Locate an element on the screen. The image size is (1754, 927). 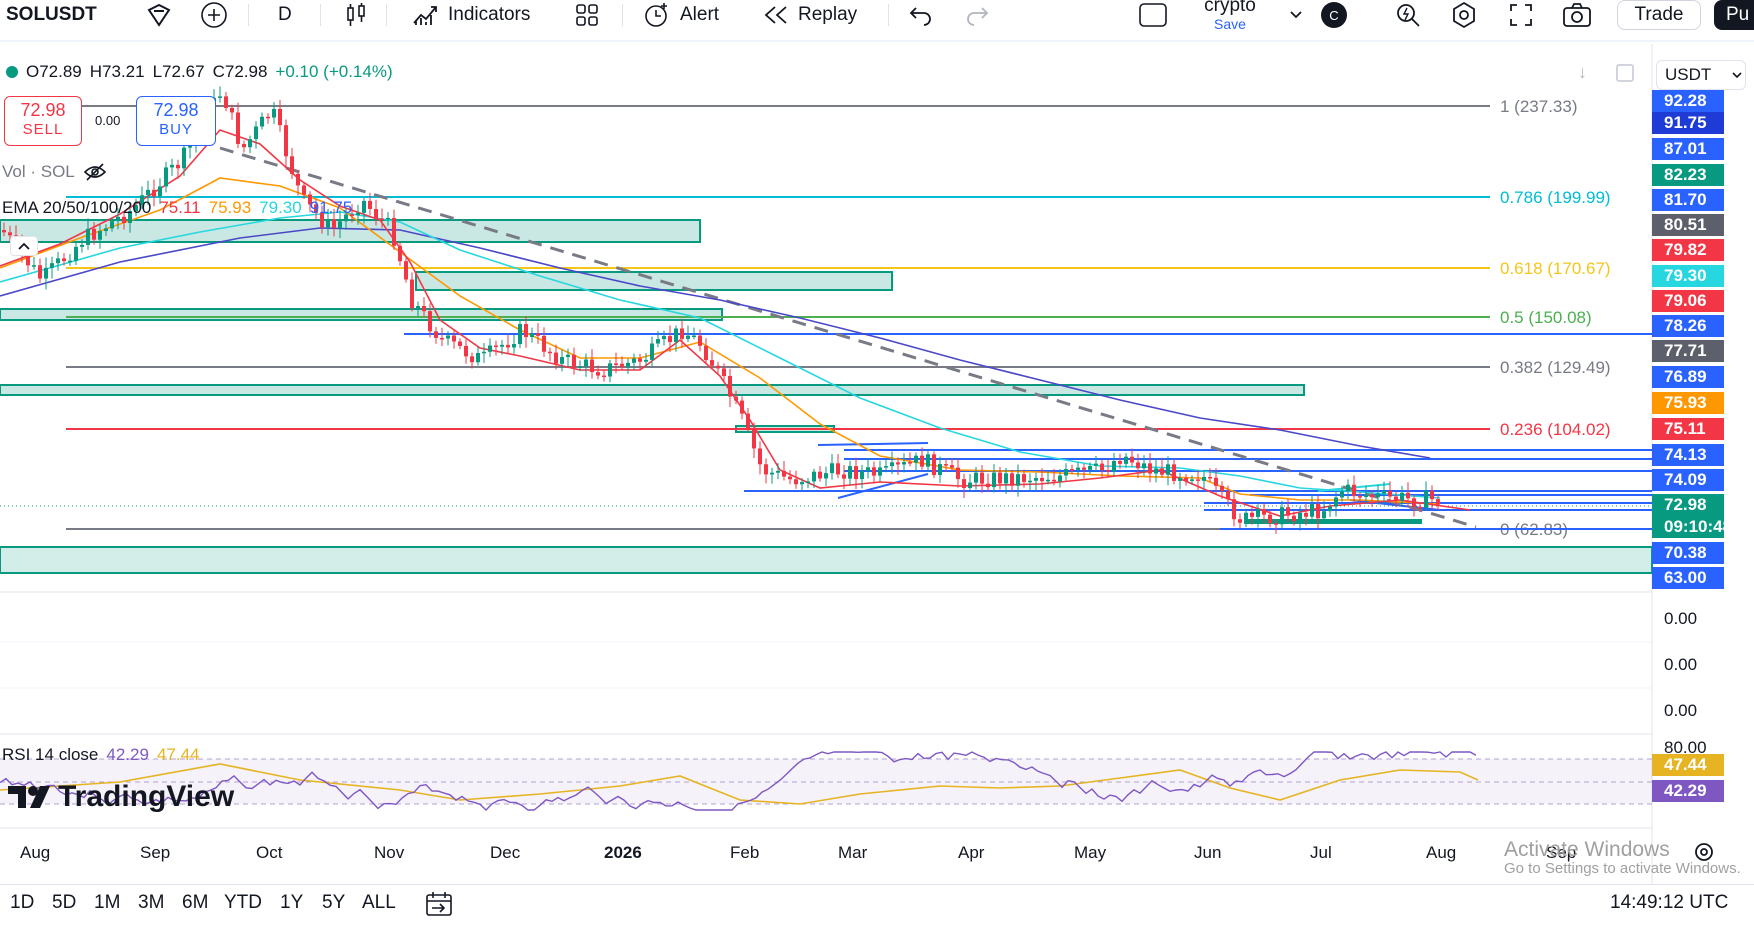
high-value: H73.21 is located at coordinates (117, 71).